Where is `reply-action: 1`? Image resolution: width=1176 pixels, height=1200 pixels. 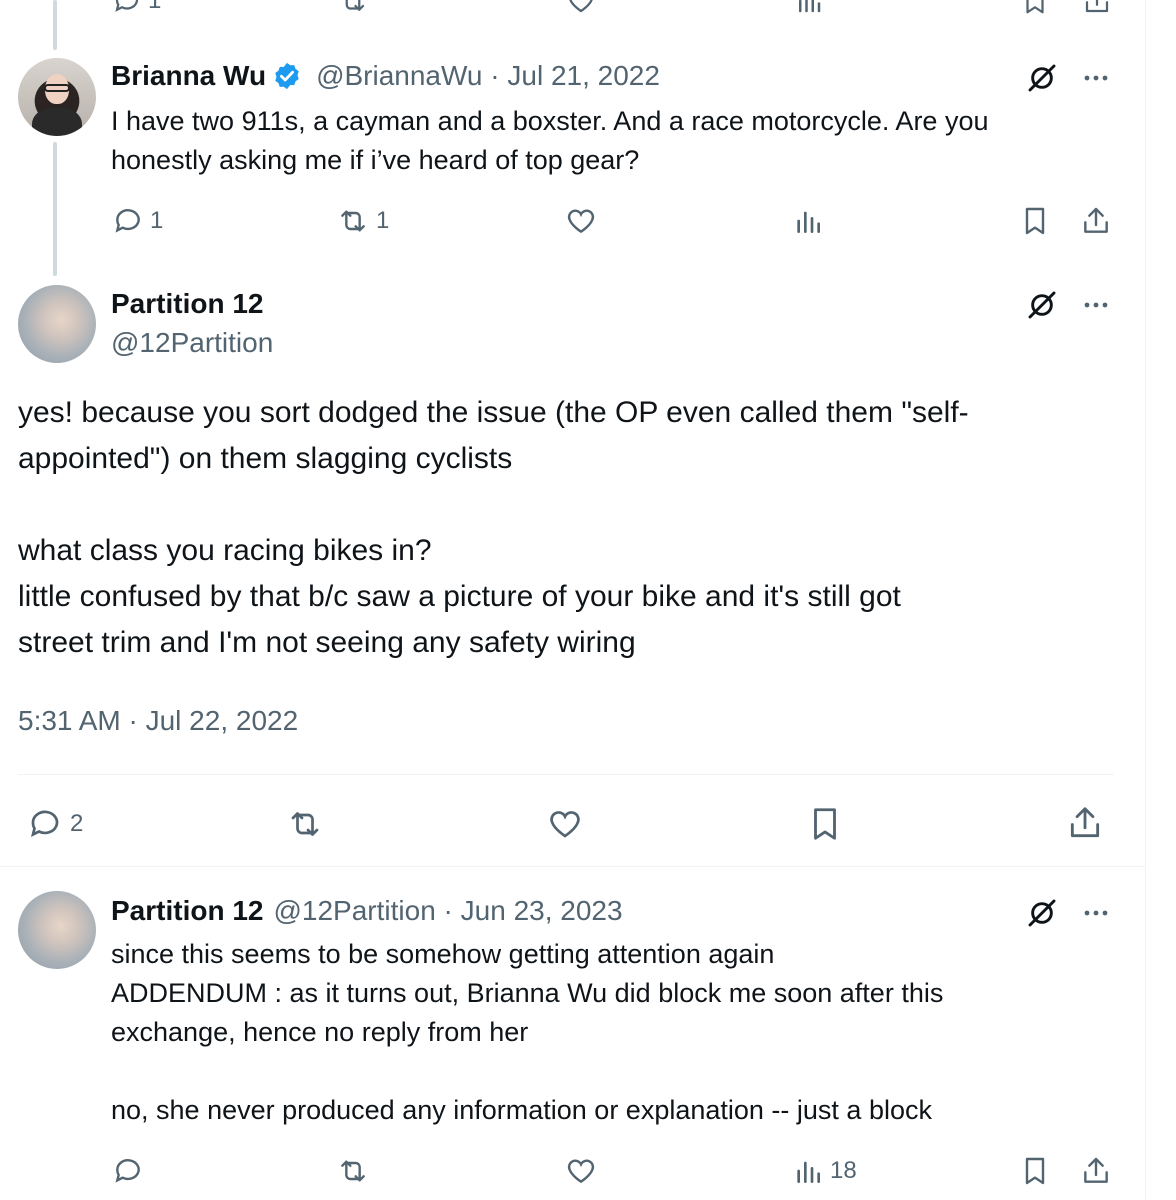
reply-action: 1 is located at coordinates (137, 221).